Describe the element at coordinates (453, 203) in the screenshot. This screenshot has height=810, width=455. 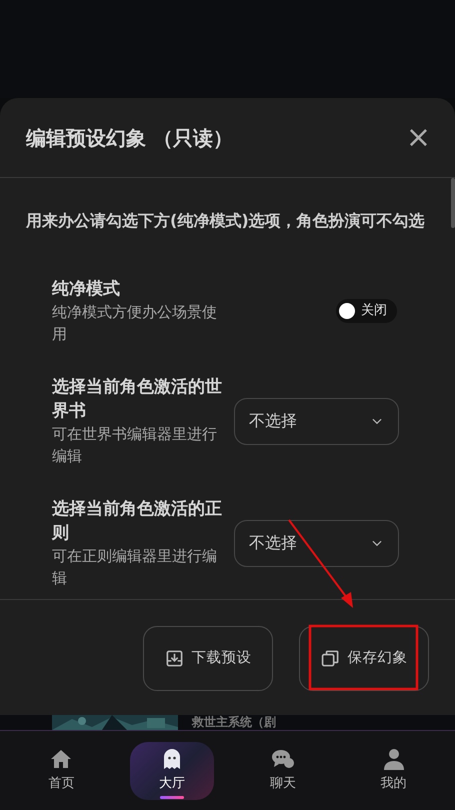
I see `scrollbar-thumb` at that location.